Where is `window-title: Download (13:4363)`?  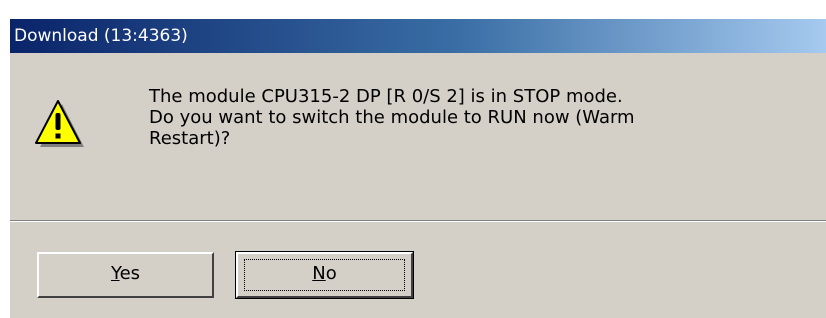
window-title: Download (13:4363) is located at coordinates (101, 36).